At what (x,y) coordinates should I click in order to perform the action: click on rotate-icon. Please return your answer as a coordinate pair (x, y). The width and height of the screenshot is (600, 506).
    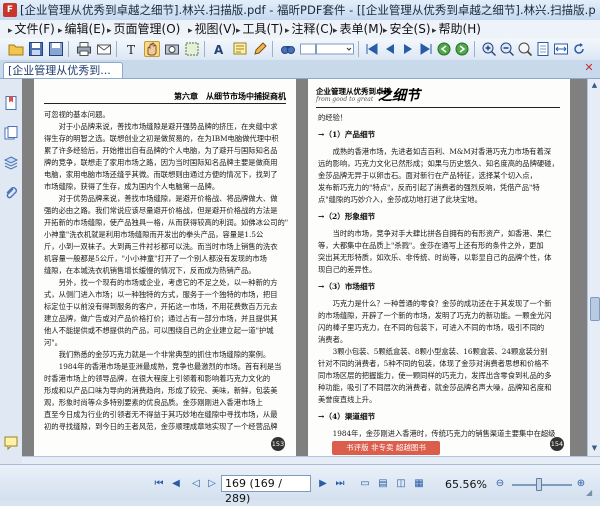
    Looking at the image, I should click on (579, 49).